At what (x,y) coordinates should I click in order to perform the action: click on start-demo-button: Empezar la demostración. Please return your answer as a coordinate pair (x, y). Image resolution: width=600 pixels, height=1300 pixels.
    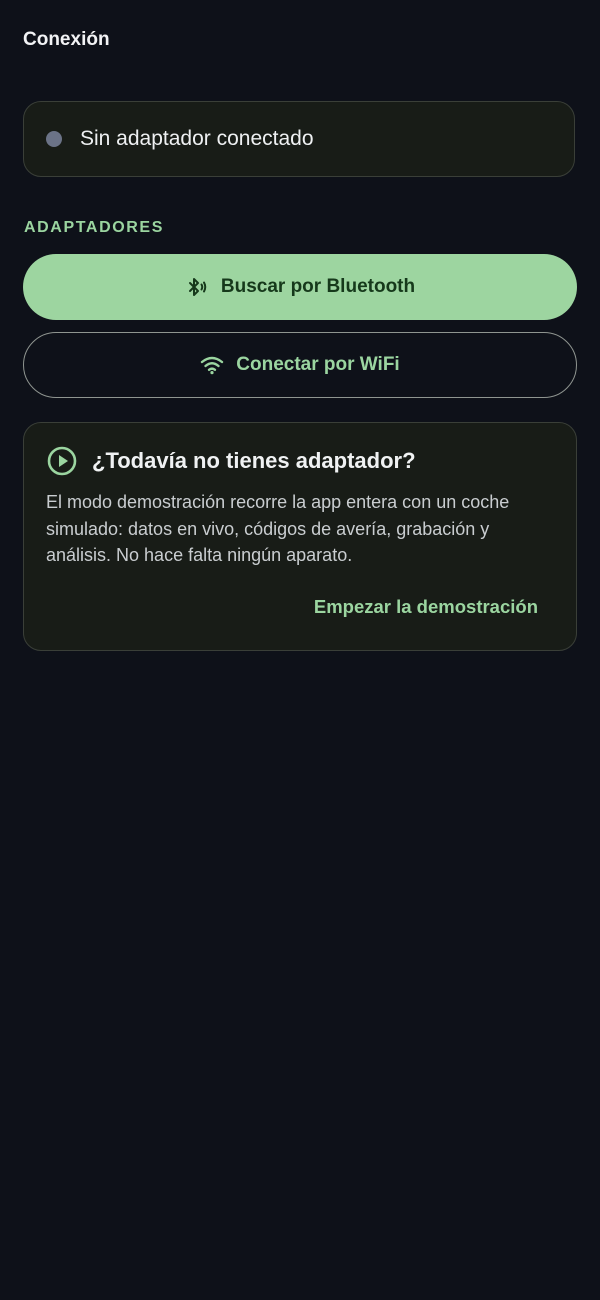
    Looking at the image, I should click on (426, 607).